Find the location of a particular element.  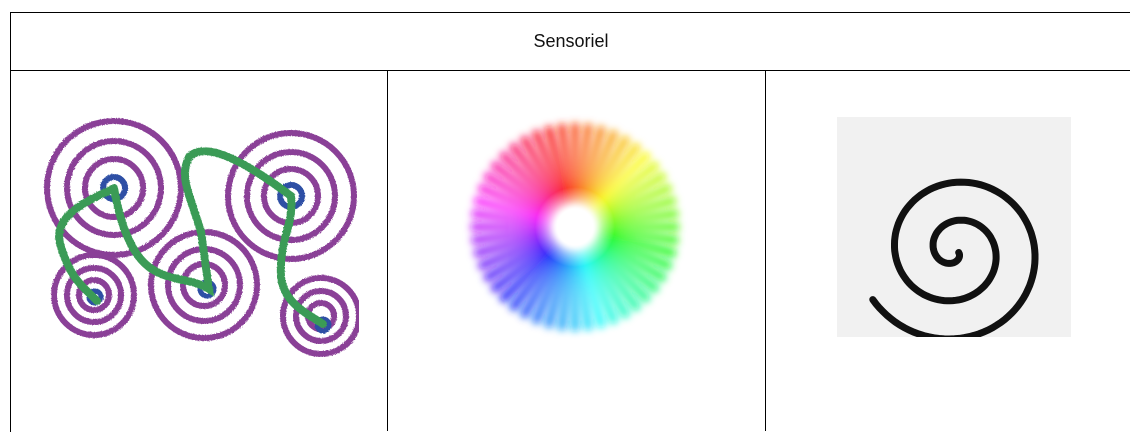

black-spiral-icon is located at coordinates (954, 257).